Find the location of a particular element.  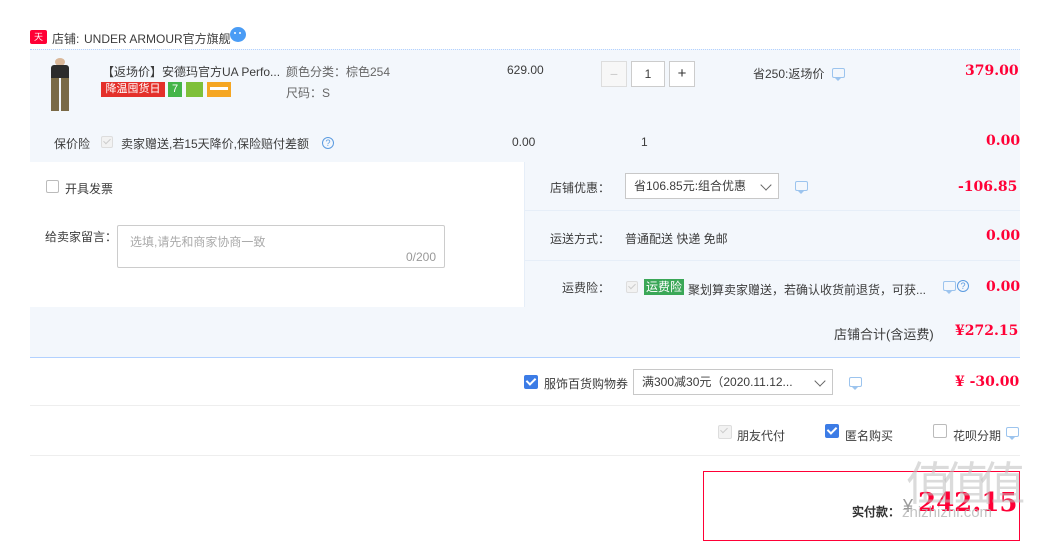

insurance-qty: 1 is located at coordinates (644, 142).